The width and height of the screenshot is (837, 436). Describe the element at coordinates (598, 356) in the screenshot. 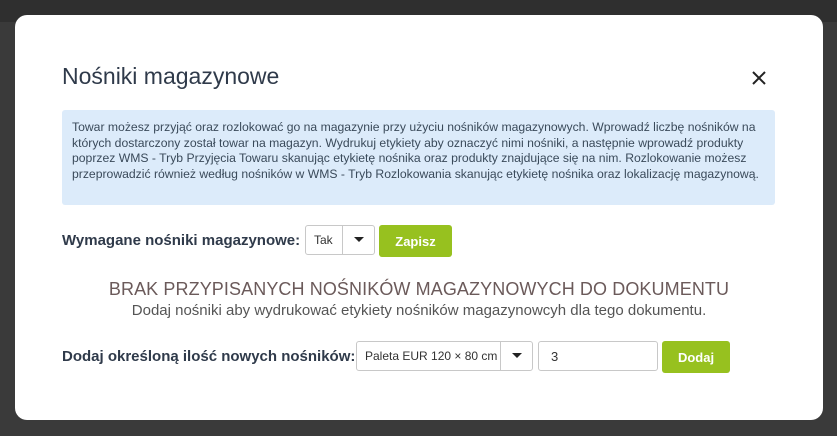

I see `quantity-input` at that location.